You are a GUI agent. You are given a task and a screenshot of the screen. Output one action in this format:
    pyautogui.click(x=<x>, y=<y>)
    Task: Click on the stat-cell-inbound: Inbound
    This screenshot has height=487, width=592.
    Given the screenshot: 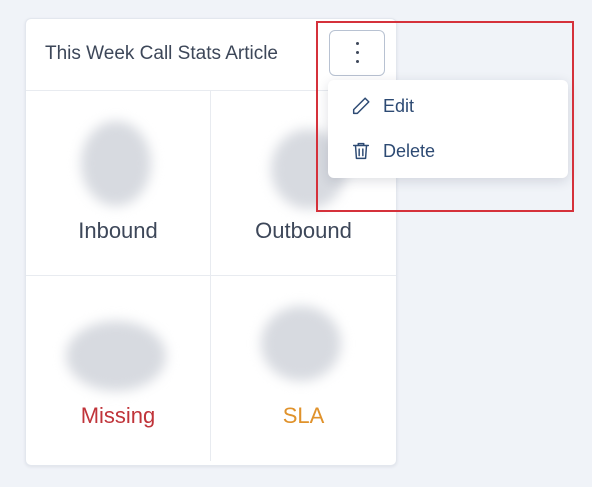 What is the action you would take?
    pyautogui.click(x=118, y=183)
    